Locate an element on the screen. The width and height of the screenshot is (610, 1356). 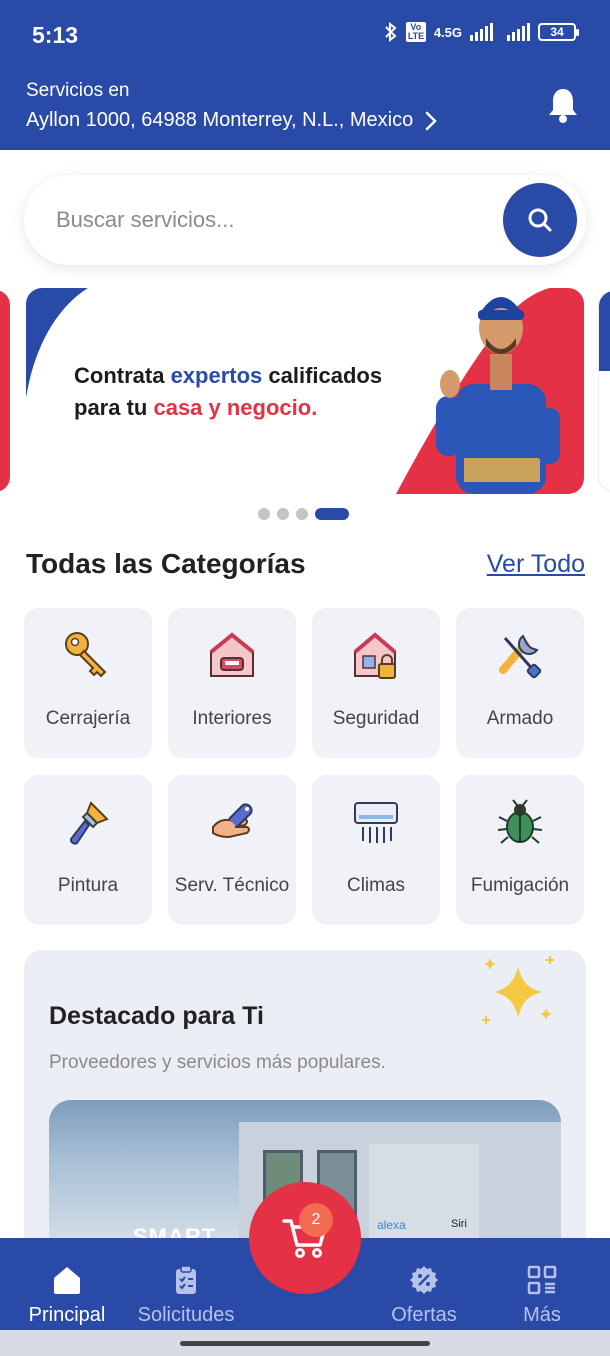
category-serv-tecnico: Serv. Técnico is located at coordinates (232, 850).